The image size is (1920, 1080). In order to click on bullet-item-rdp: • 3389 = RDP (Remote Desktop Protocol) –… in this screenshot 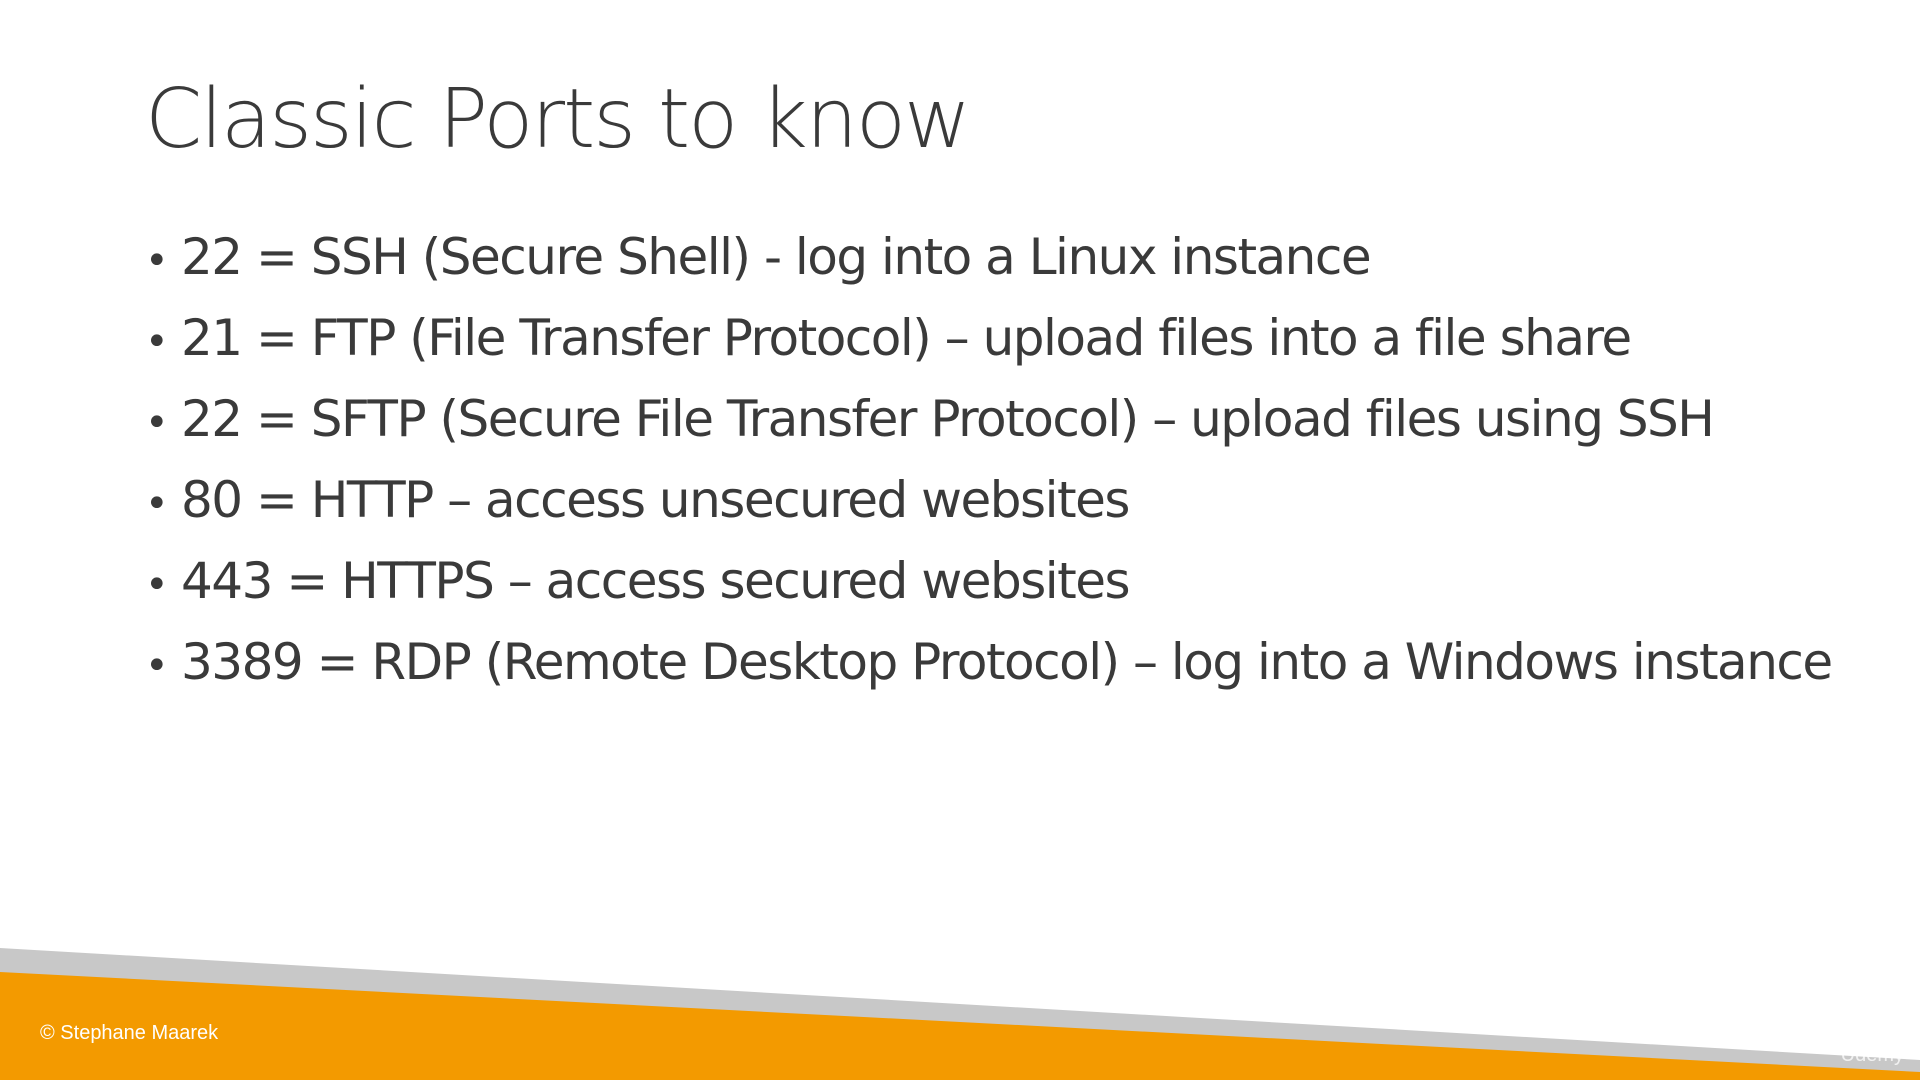, I will do `click(989, 673)`.